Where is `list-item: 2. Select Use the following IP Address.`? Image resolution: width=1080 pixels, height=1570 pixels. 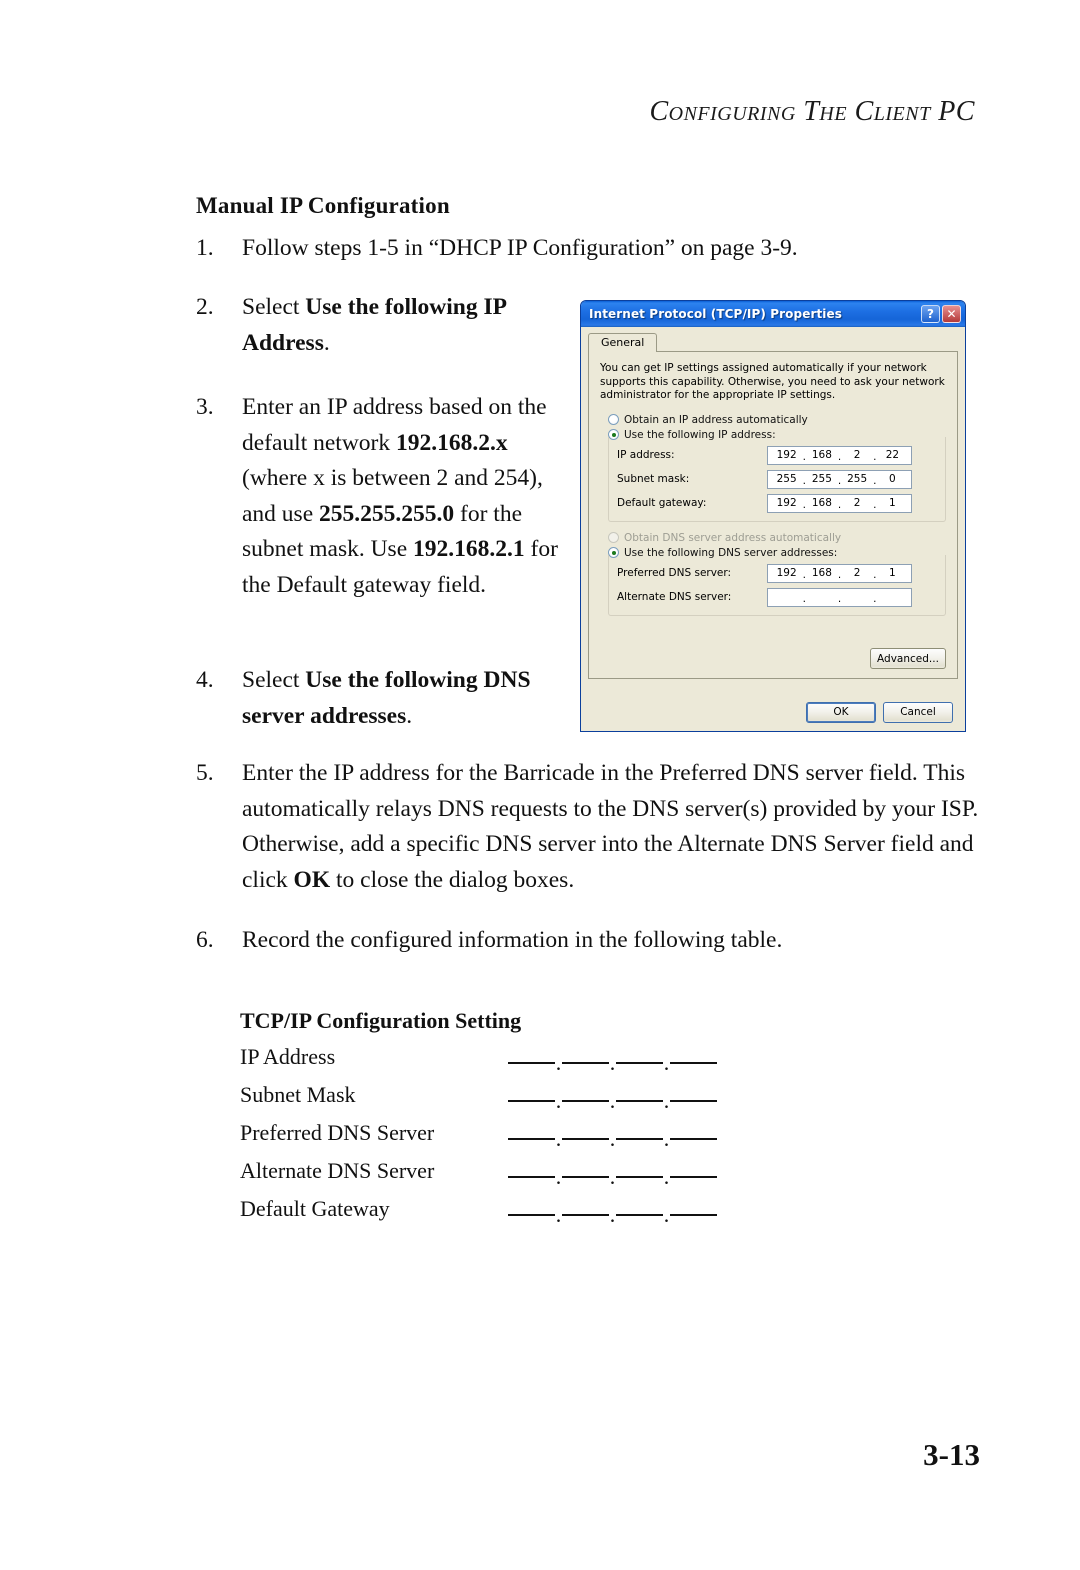
list-item: 2. Select Use the following IP Address. is located at coordinates (376, 325).